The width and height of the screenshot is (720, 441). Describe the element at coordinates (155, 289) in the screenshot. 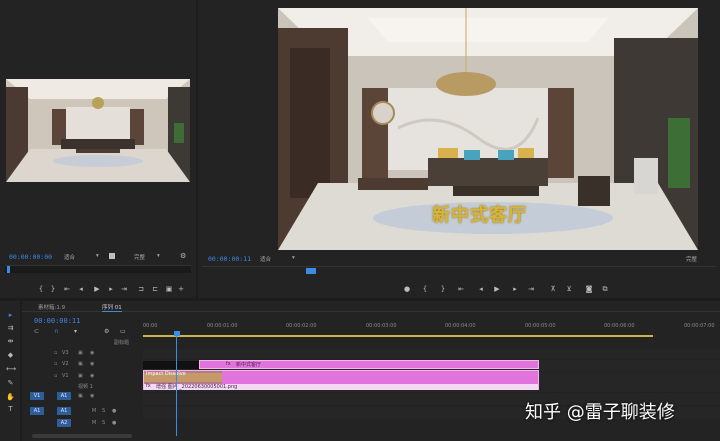

I see `overwrite-button: ⊏` at that location.